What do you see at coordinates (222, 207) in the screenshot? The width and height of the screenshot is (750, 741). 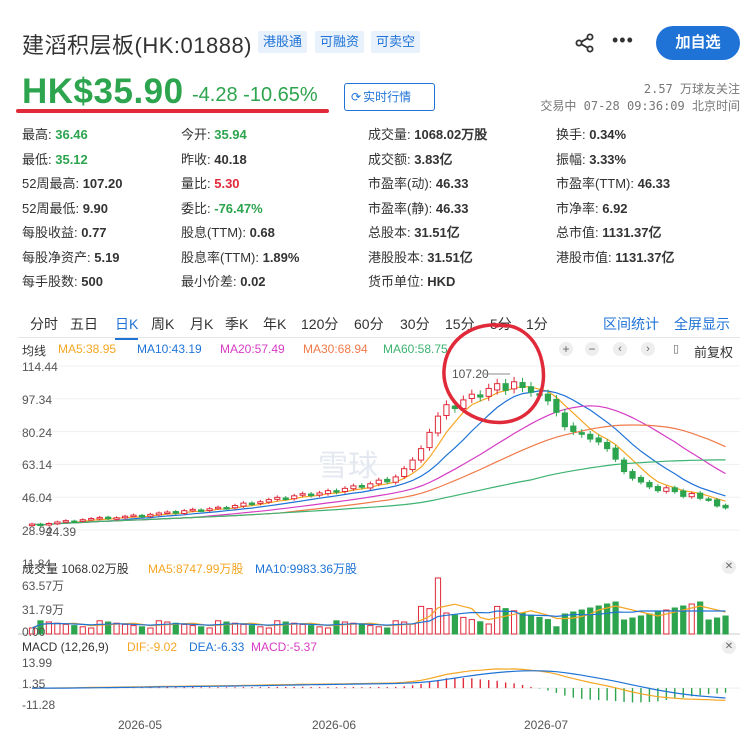 I see `quote-item: 委比: -76.47%` at bounding box center [222, 207].